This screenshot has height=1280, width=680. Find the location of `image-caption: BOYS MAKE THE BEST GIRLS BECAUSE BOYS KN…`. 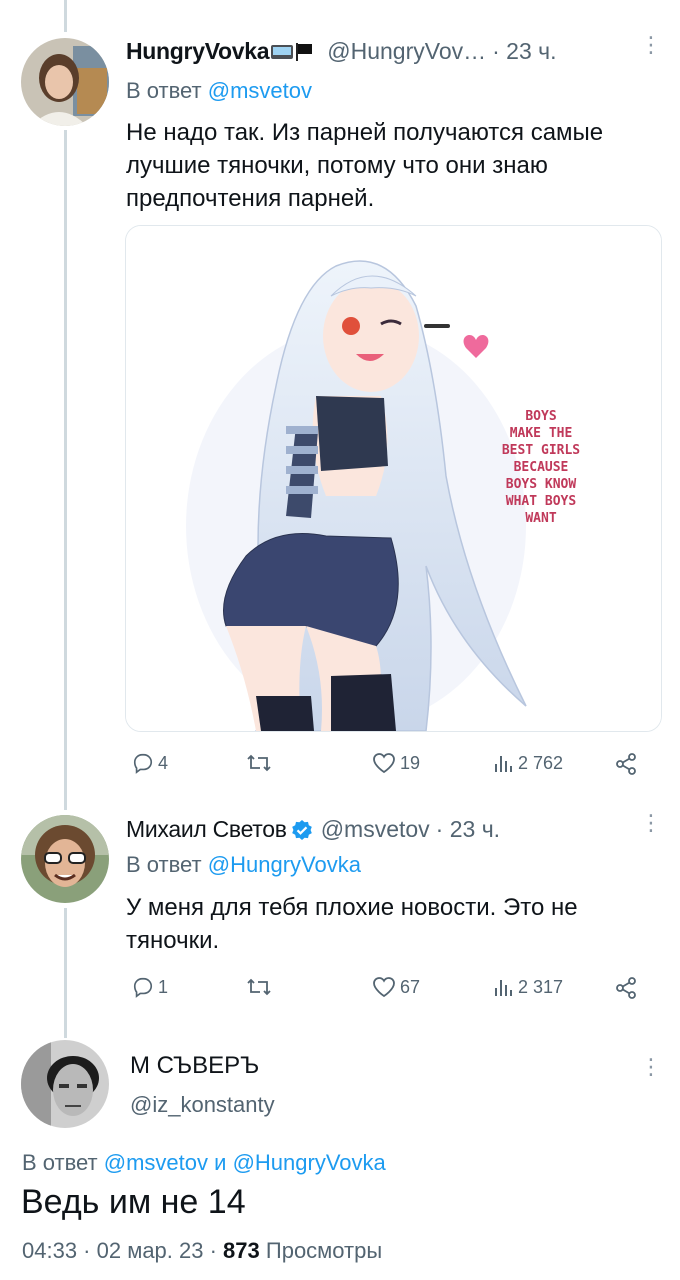

image-caption: BOYS MAKE THE BEST GIRLS BECAUSE BOYS KN… is located at coordinates (541, 467).